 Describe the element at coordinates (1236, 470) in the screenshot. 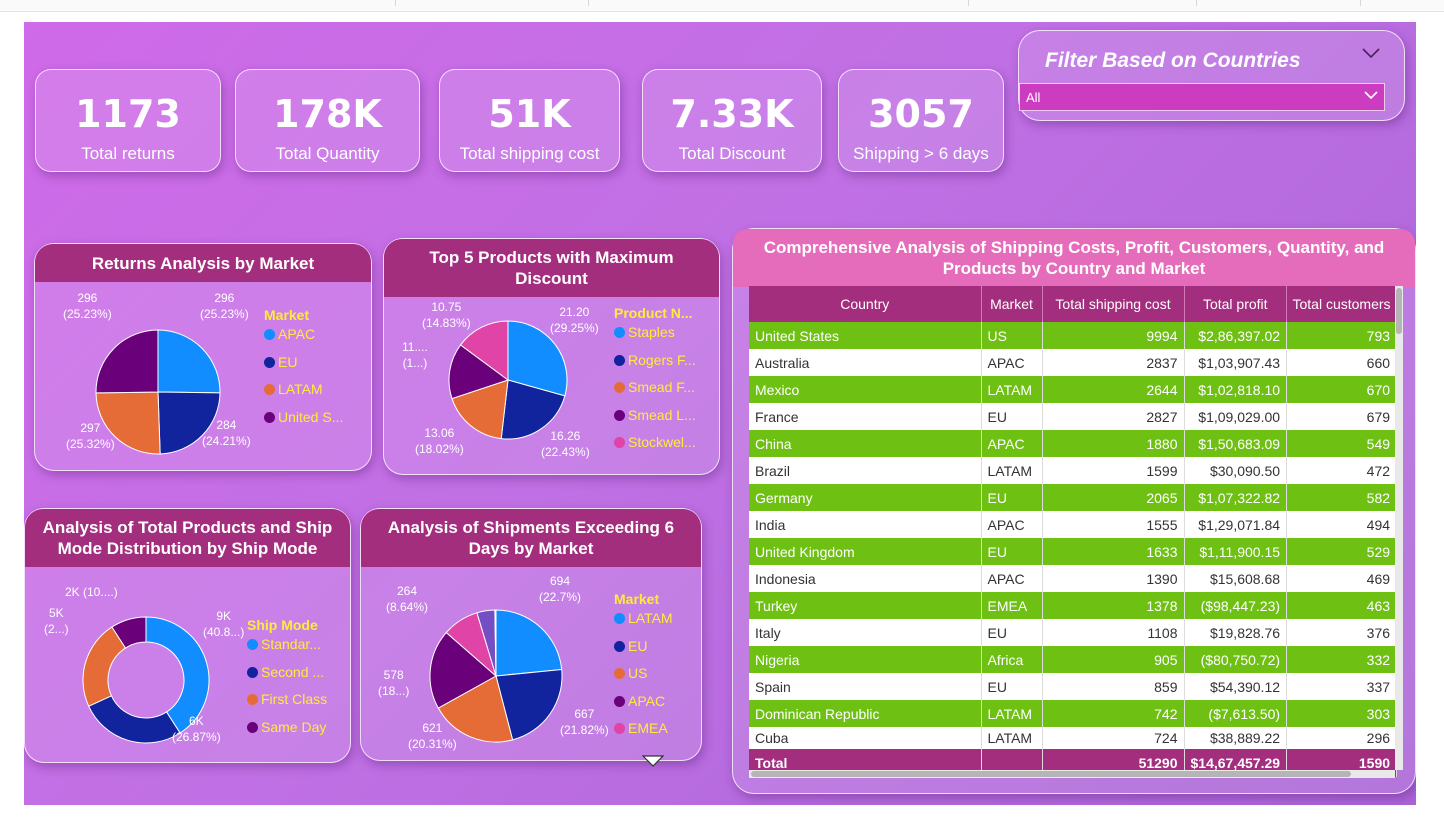

I see `table-cell: $30,090.50` at that location.